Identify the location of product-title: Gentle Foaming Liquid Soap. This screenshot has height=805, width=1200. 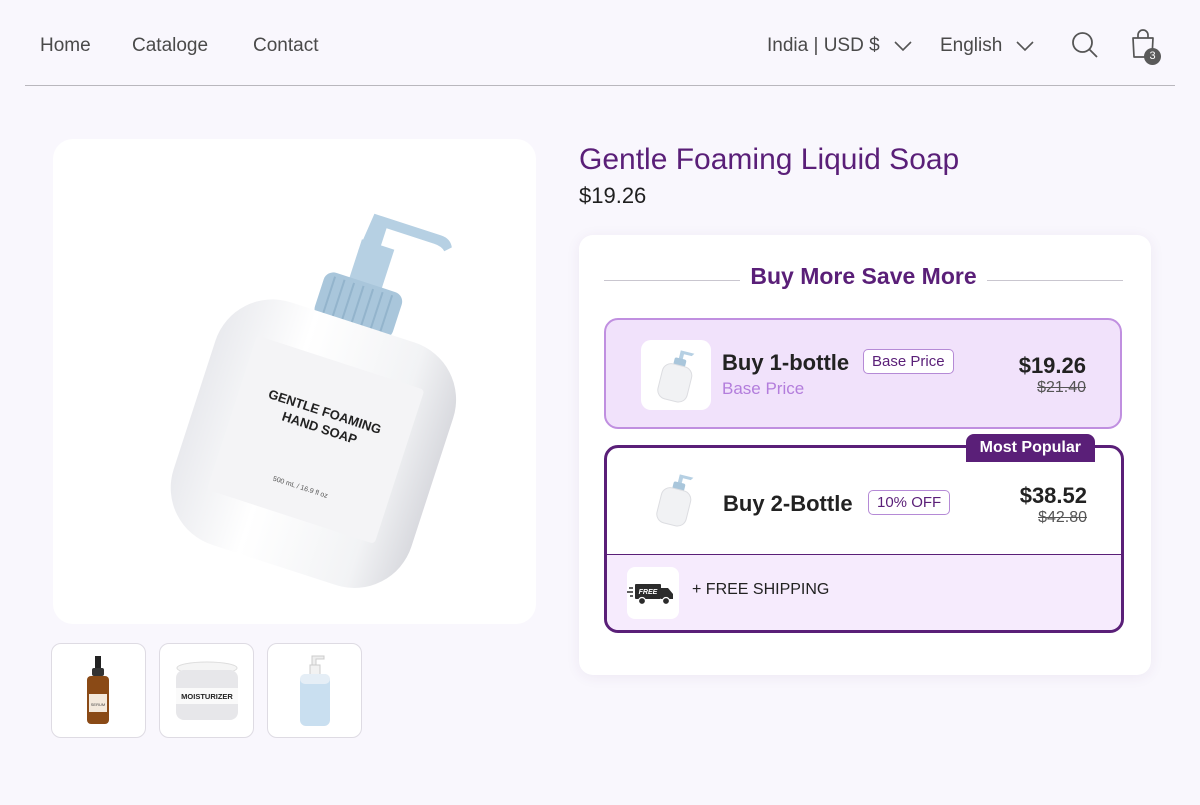
(769, 159).